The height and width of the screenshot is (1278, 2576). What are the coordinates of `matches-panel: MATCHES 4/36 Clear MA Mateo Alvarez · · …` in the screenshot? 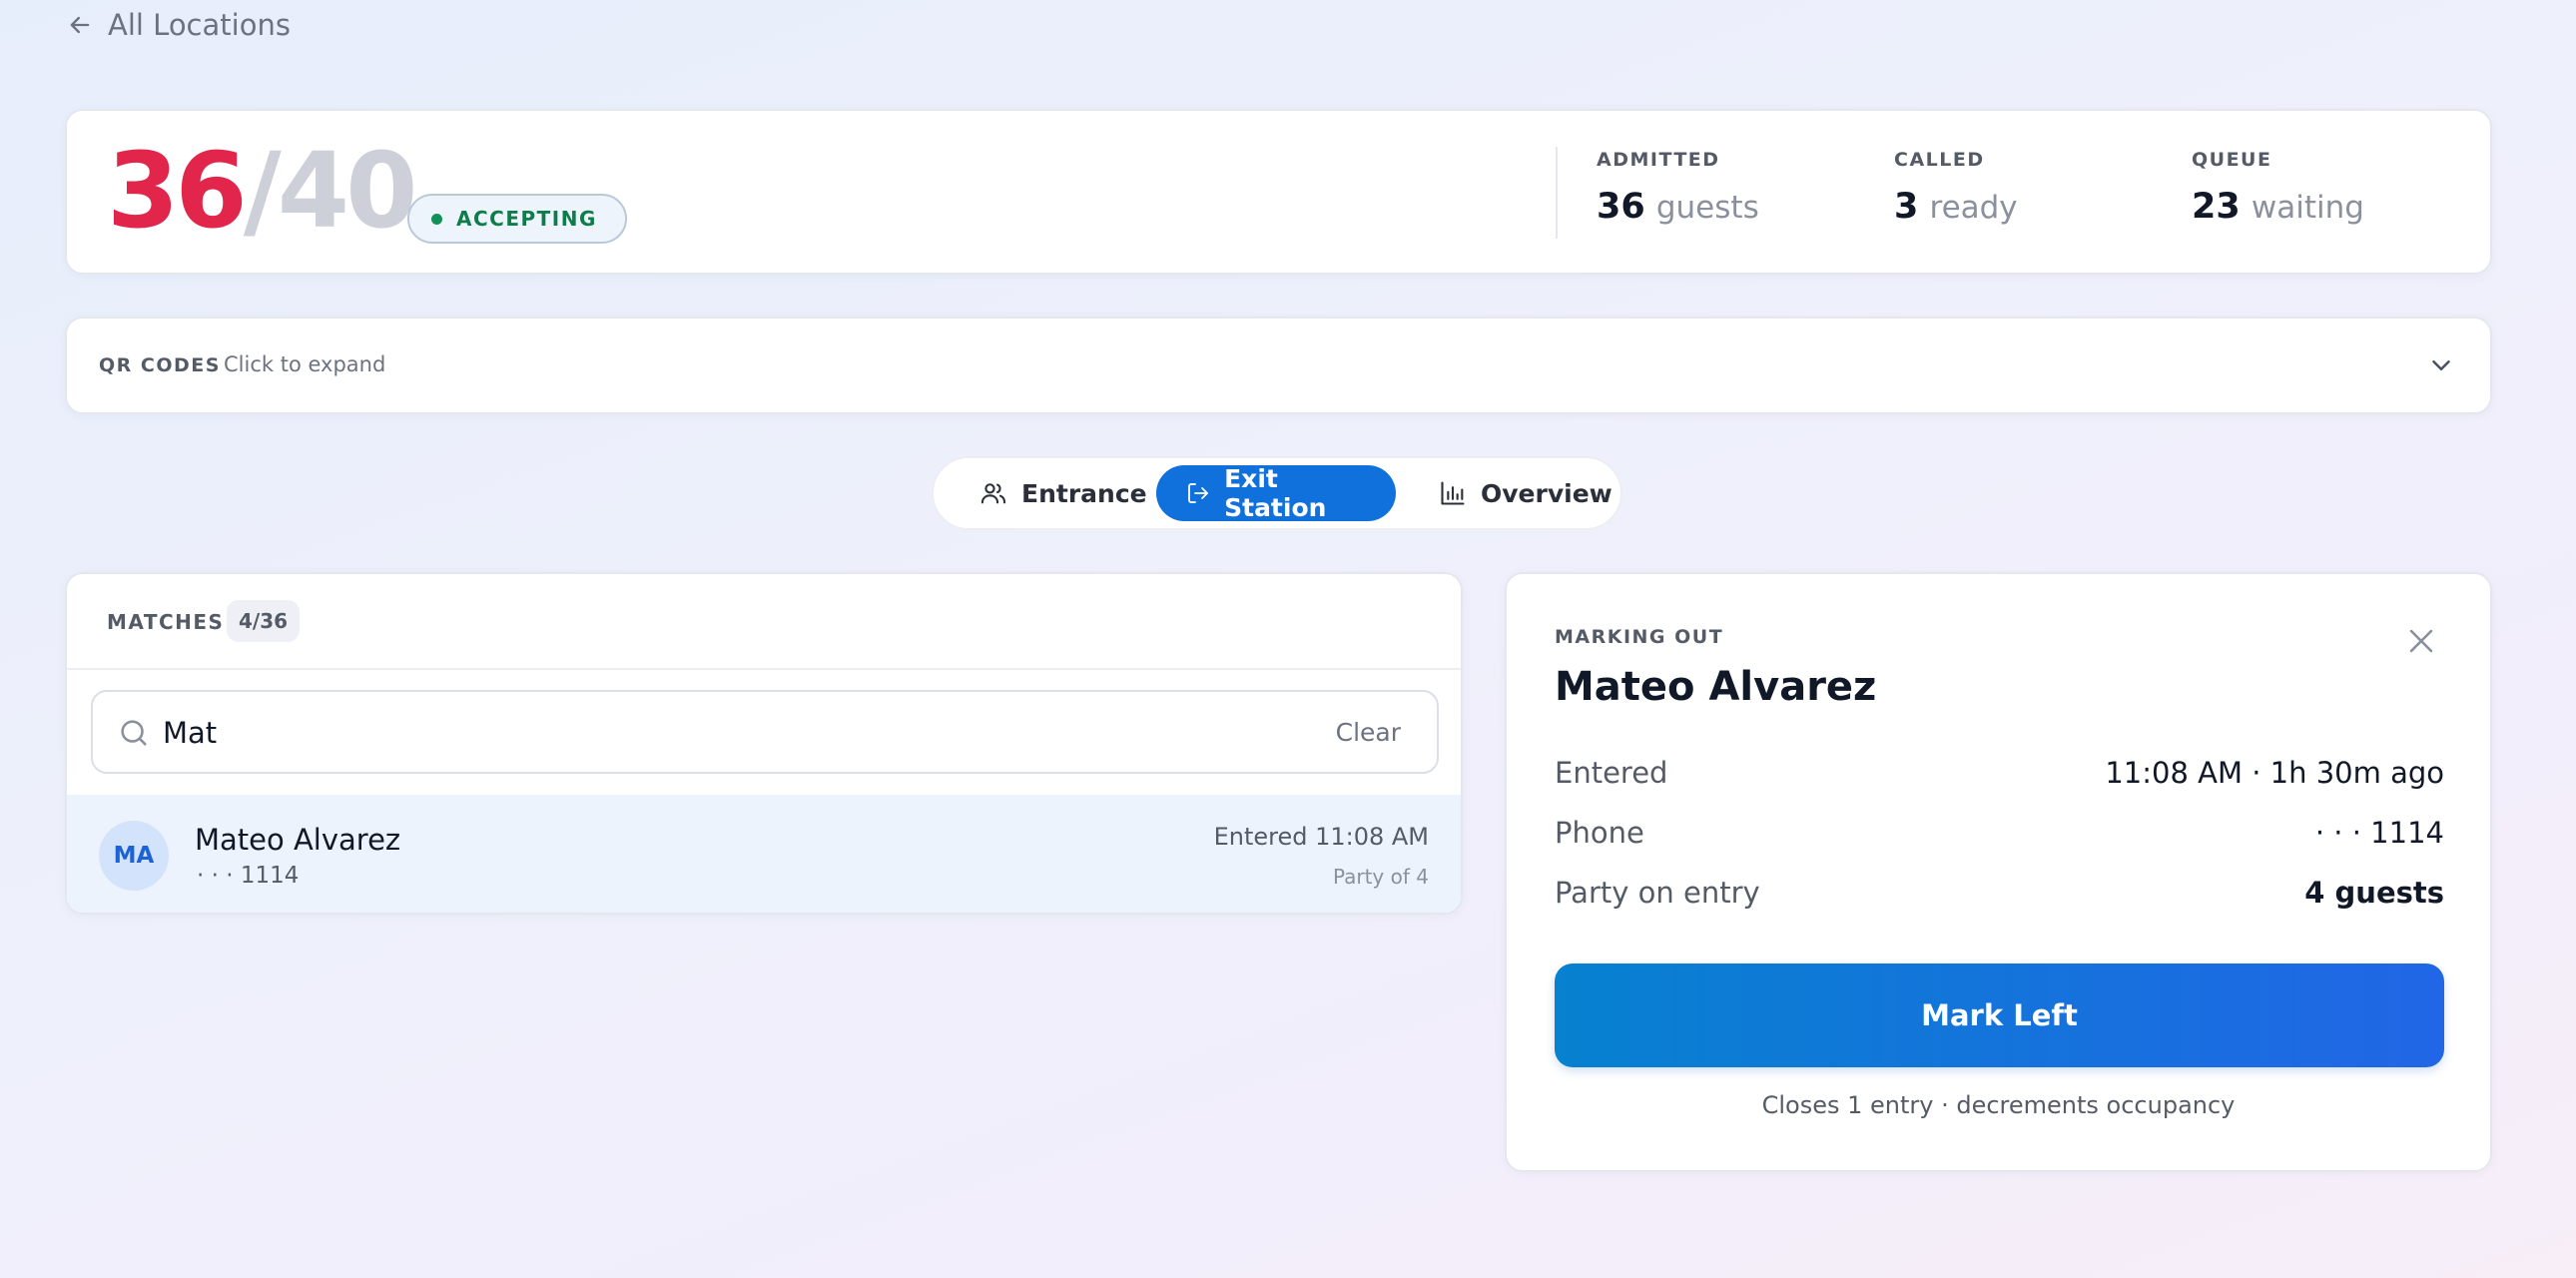 It's located at (764, 743).